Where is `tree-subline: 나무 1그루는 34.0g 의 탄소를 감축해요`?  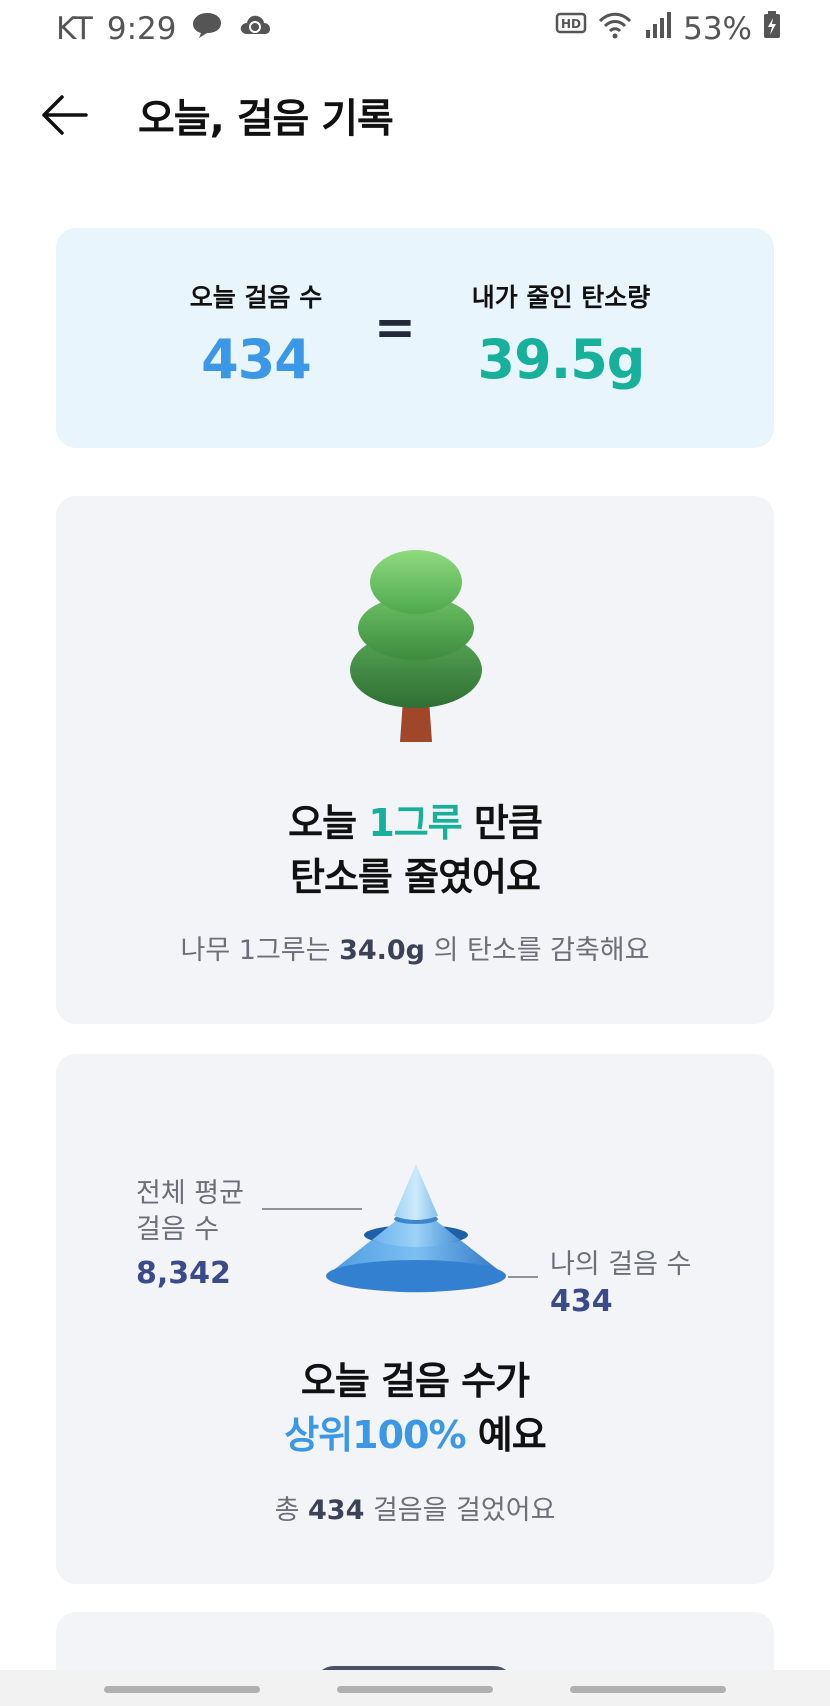 tree-subline: 나무 1그루는 34.0g 의 탄소를 감축해요 is located at coordinates (415, 947).